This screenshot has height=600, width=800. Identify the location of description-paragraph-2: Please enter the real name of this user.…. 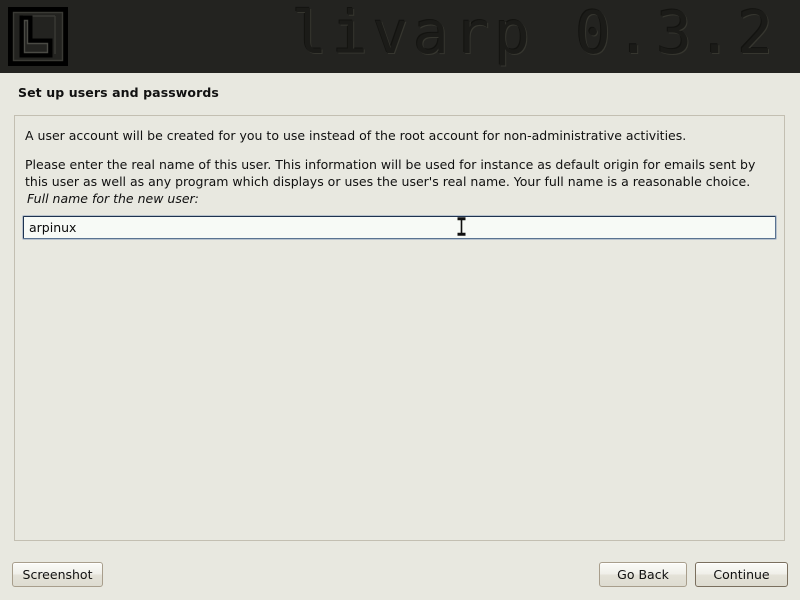
(390, 173).